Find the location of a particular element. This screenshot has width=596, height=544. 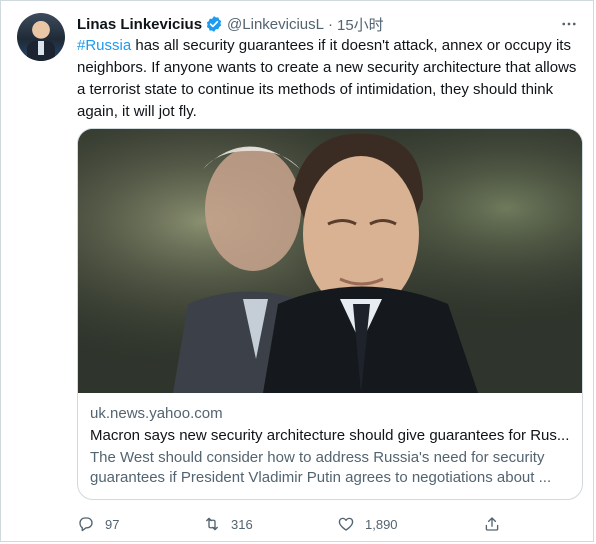

card-domain: uk.news.yahoo.com is located at coordinates (156, 413).